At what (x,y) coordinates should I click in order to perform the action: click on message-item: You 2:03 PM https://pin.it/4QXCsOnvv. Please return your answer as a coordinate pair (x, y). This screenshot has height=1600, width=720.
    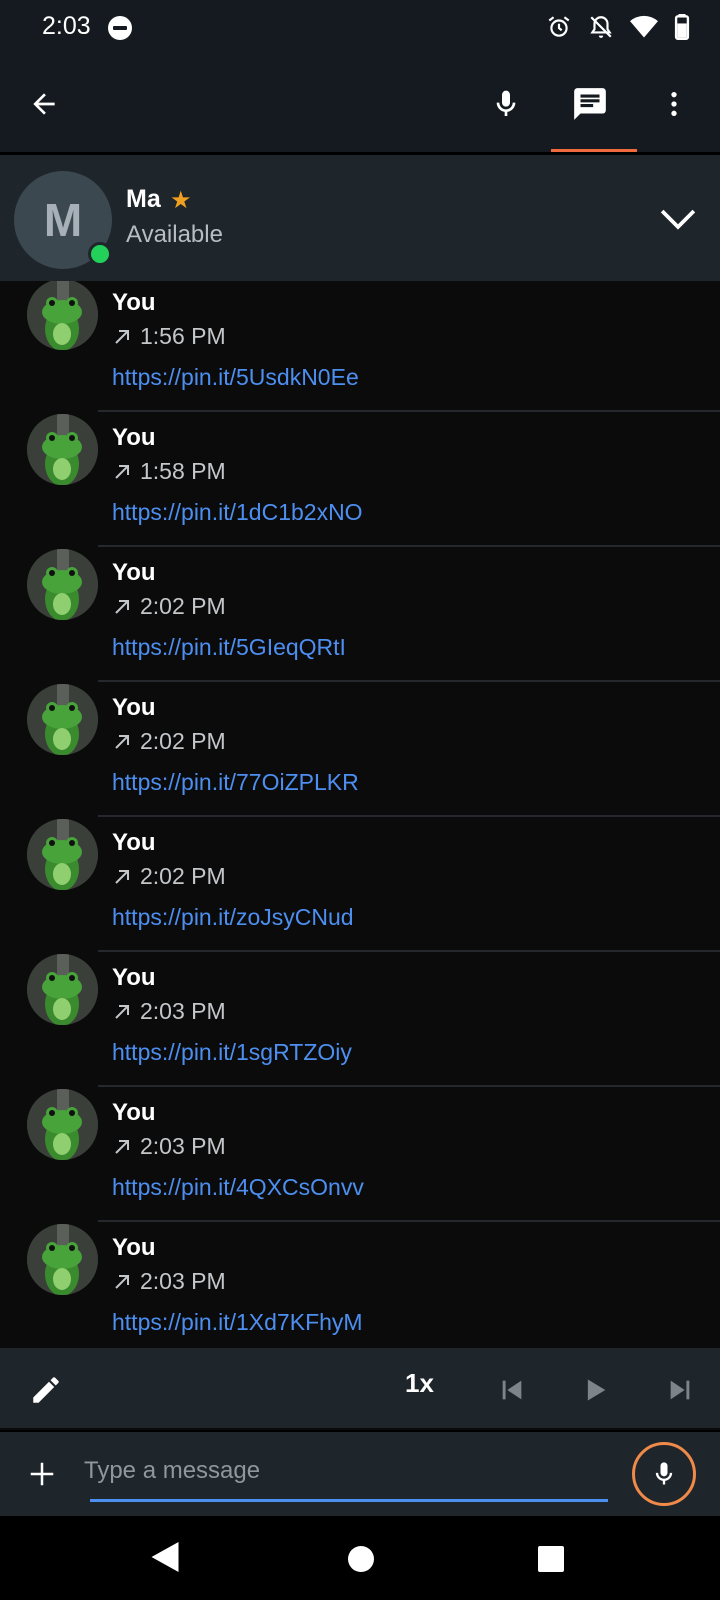
    Looking at the image, I should click on (360, 1154).